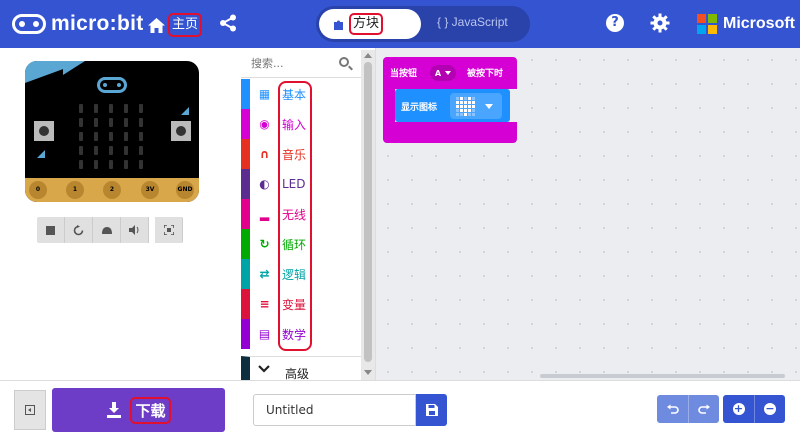  I want to click on microbit-logo-icon, so click(29, 24).